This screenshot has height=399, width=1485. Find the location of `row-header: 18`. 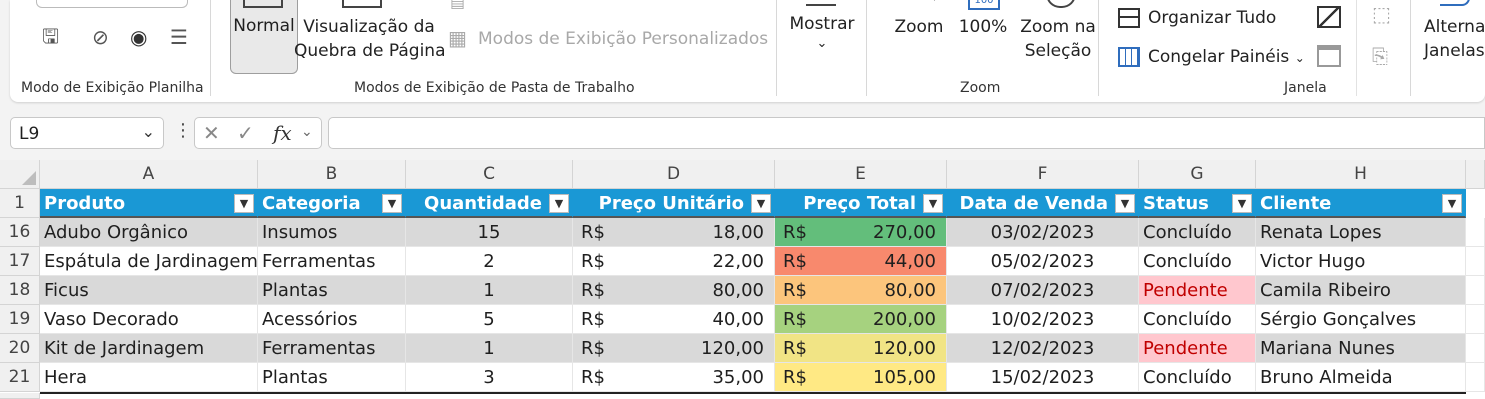

row-header: 18 is located at coordinates (20, 290).